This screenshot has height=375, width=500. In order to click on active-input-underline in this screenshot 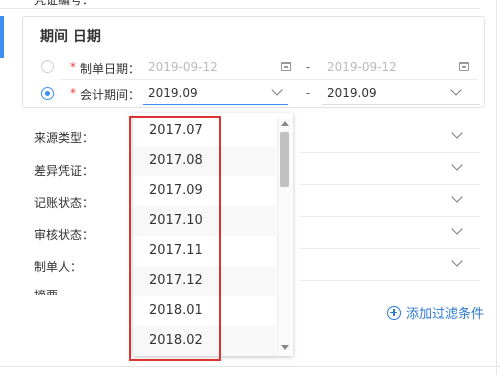, I will do `click(215, 104)`.